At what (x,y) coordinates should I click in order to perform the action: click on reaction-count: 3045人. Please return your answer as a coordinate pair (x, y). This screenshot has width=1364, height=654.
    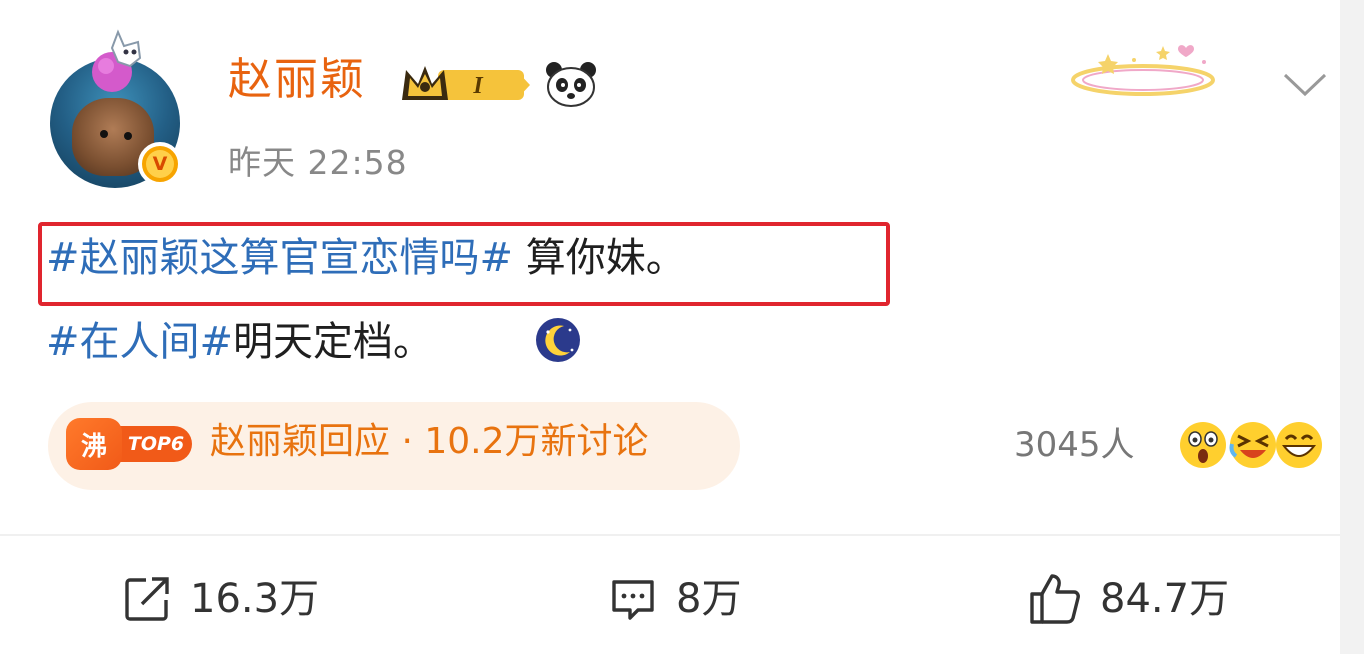
    Looking at the image, I should click on (1074, 445).